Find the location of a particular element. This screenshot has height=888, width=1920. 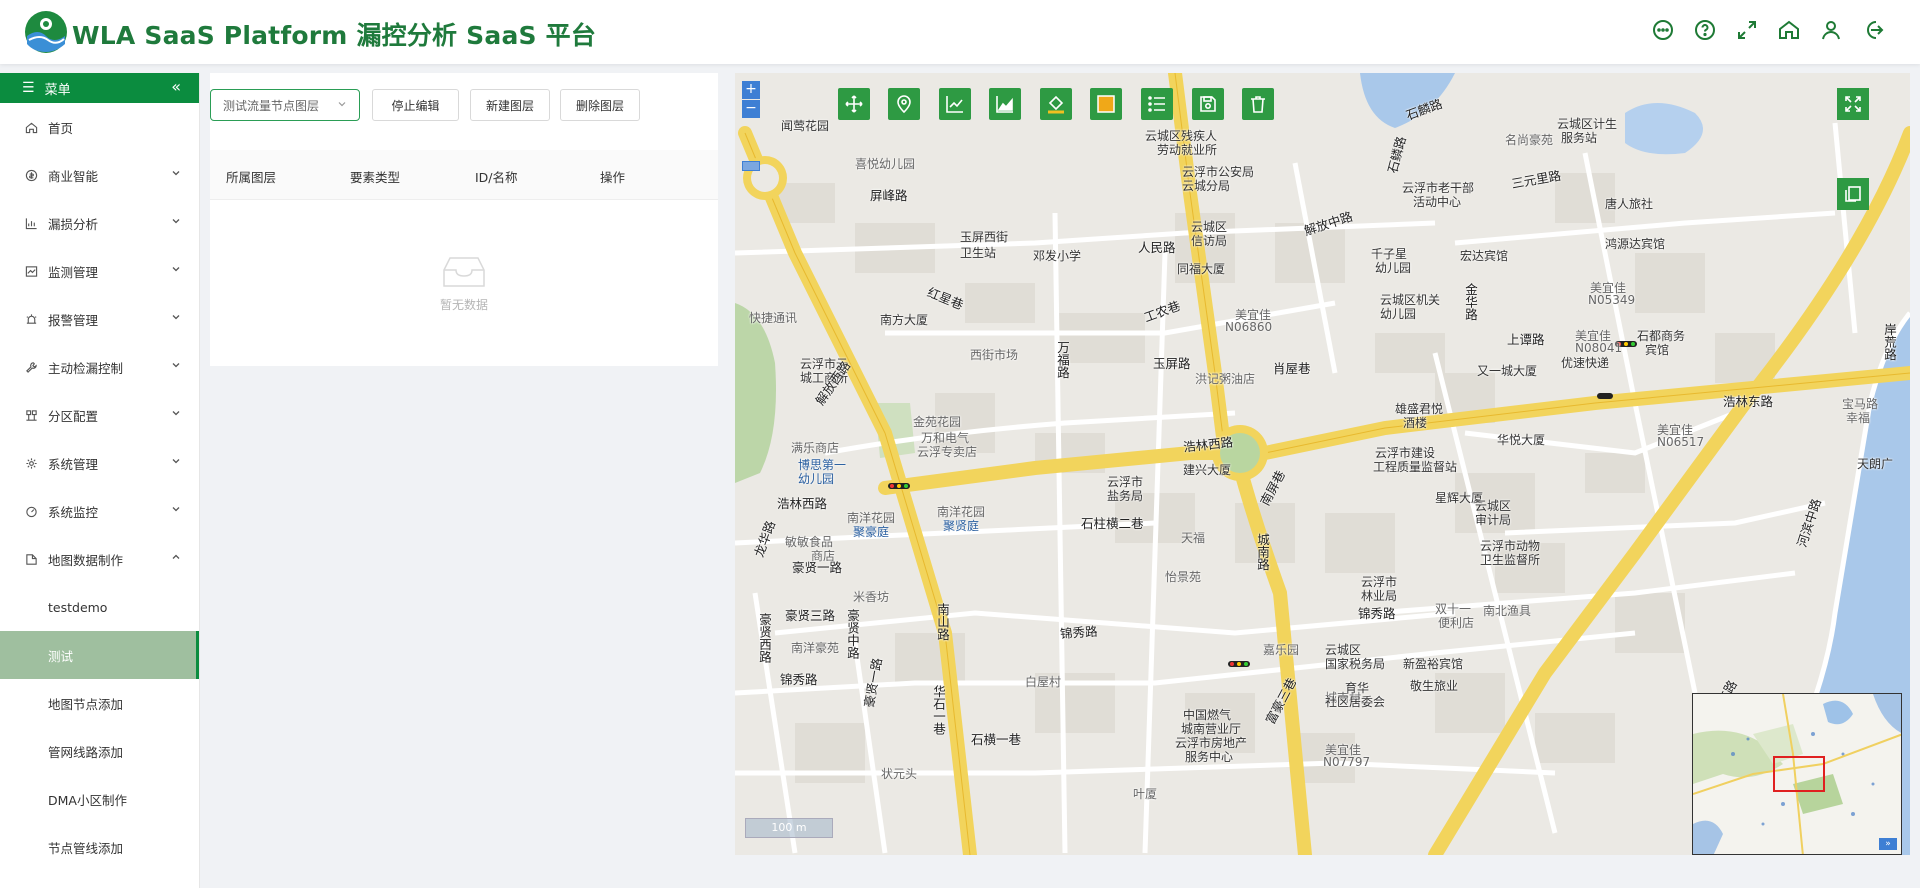

map-label: 名尚豪苑 is located at coordinates (1529, 140).